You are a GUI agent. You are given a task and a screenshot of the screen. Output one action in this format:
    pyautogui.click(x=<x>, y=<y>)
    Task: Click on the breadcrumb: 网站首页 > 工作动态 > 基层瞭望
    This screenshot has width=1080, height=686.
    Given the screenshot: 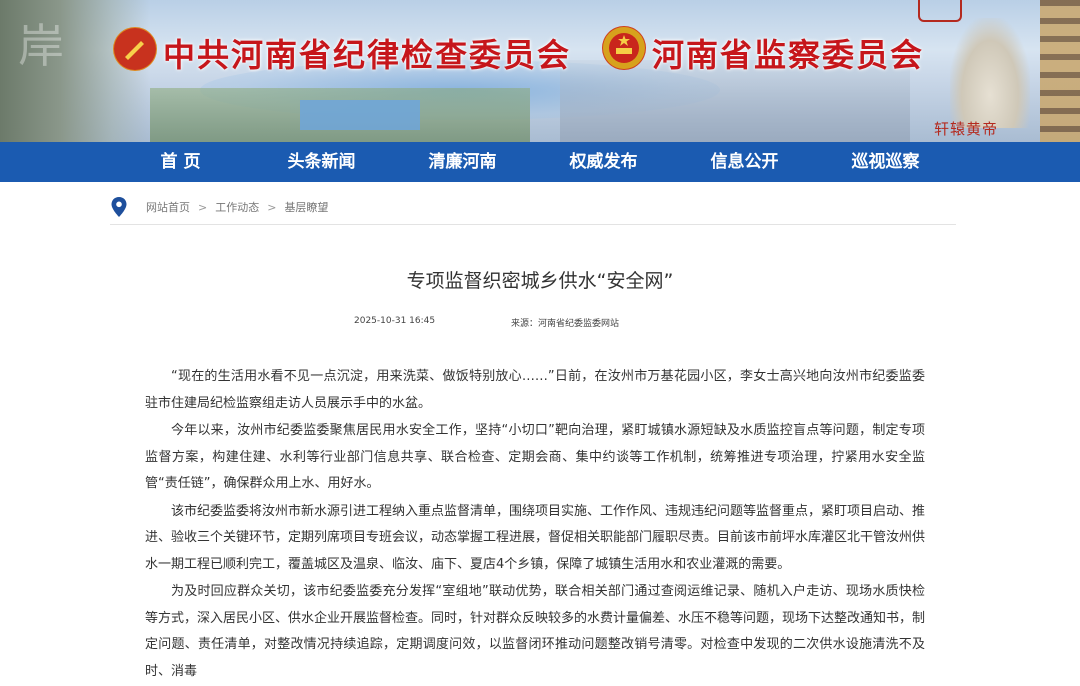 What is the action you would take?
    pyautogui.click(x=219, y=207)
    